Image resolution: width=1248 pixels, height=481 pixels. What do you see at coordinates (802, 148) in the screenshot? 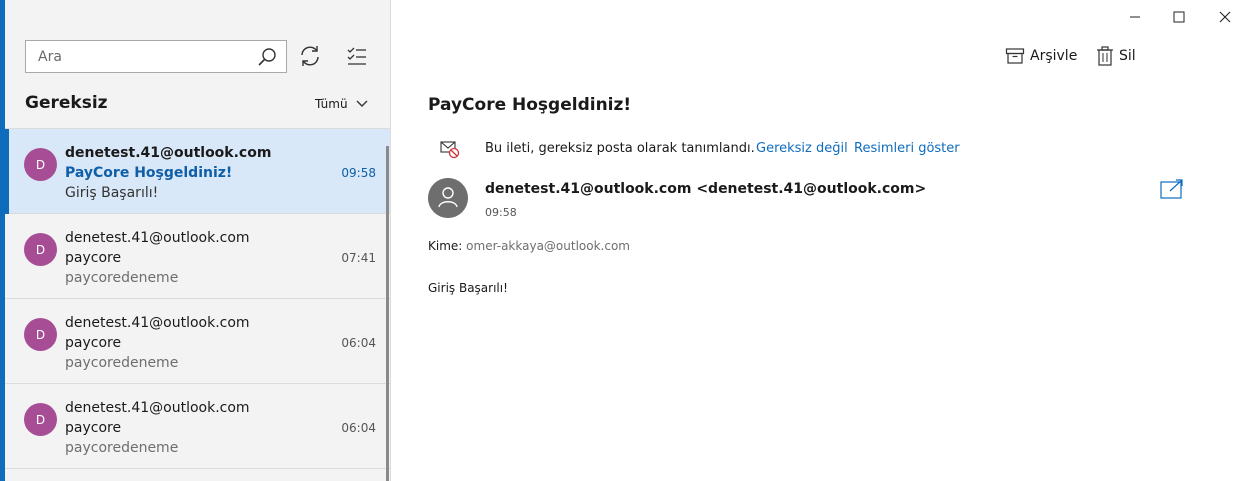
I see `not-junk-link: Gereksiz değil` at bounding box center [802, 148].